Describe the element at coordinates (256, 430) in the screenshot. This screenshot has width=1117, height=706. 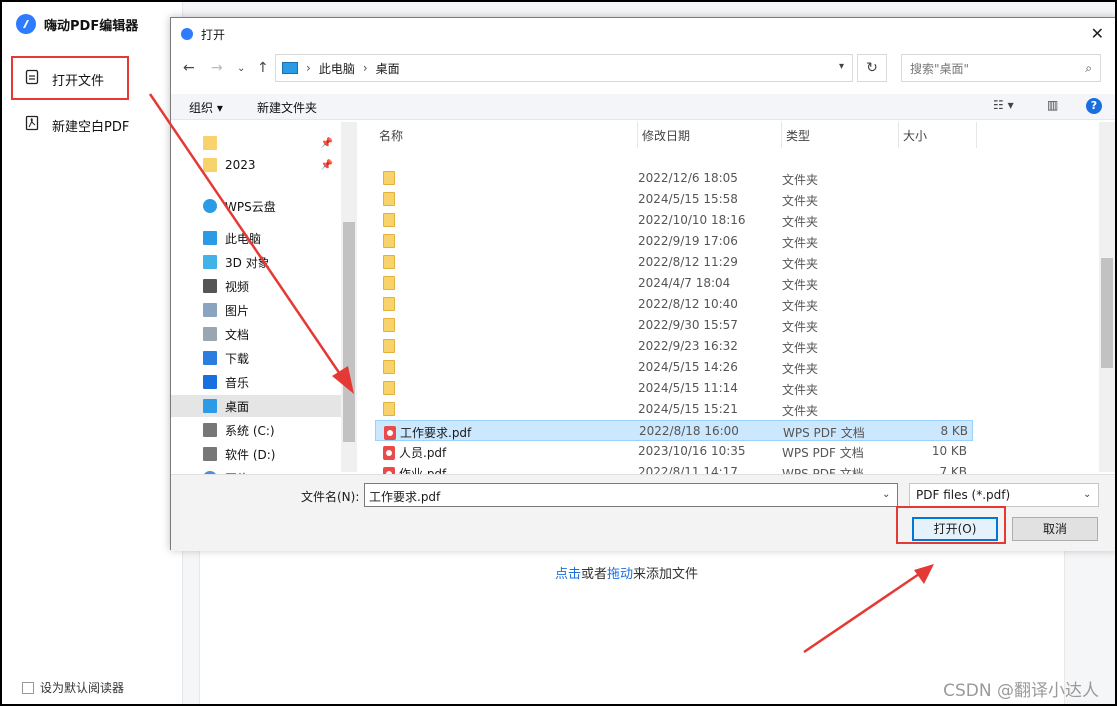
I see `nav-item: 系统 (C:)` at that location.